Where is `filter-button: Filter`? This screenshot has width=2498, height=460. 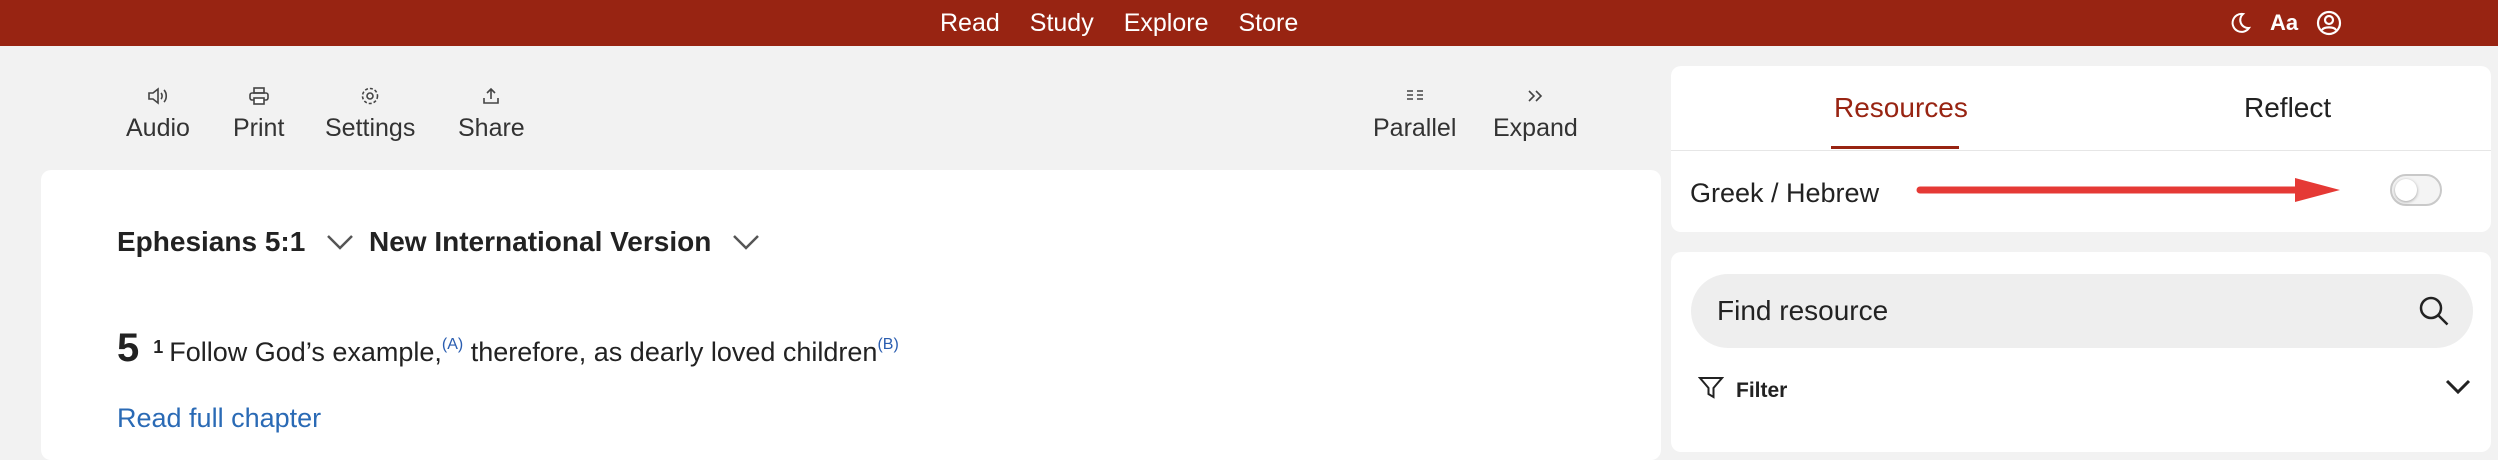
filter-button: Filter is located at coordinates (1742, 391).